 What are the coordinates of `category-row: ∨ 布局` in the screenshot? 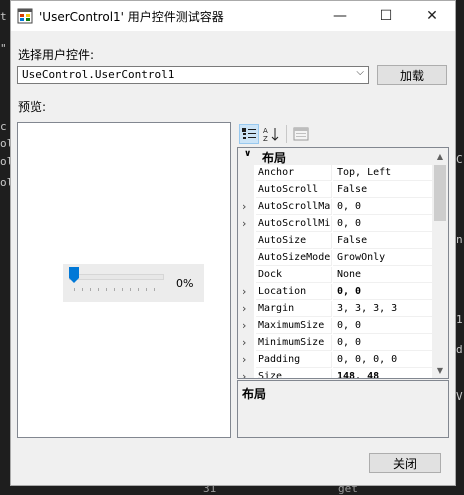 It's located at (335, 156).